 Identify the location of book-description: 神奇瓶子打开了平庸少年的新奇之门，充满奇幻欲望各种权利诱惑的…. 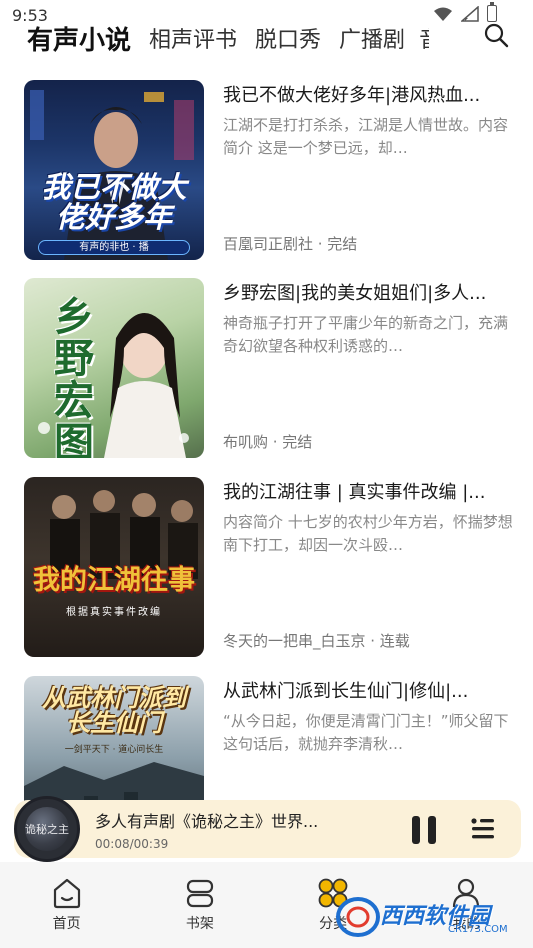
(366, 334).